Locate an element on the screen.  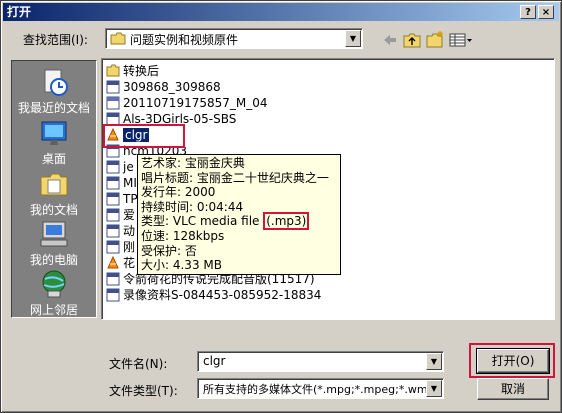
list-item: 花 is located at coordinates (120, 263).